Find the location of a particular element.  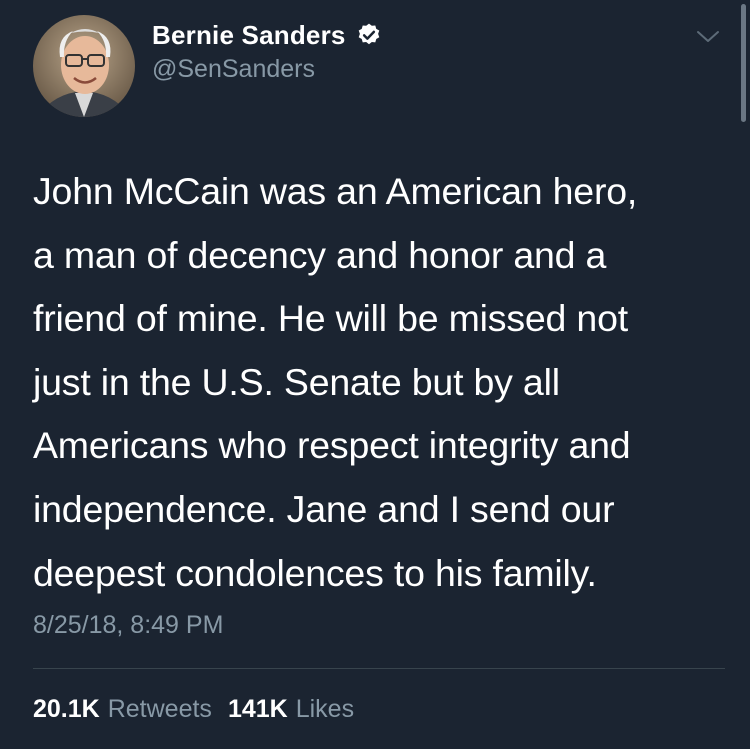

tweet-stats: 20.1K Retweets 141K Likes is located at coordinates (193, 709).